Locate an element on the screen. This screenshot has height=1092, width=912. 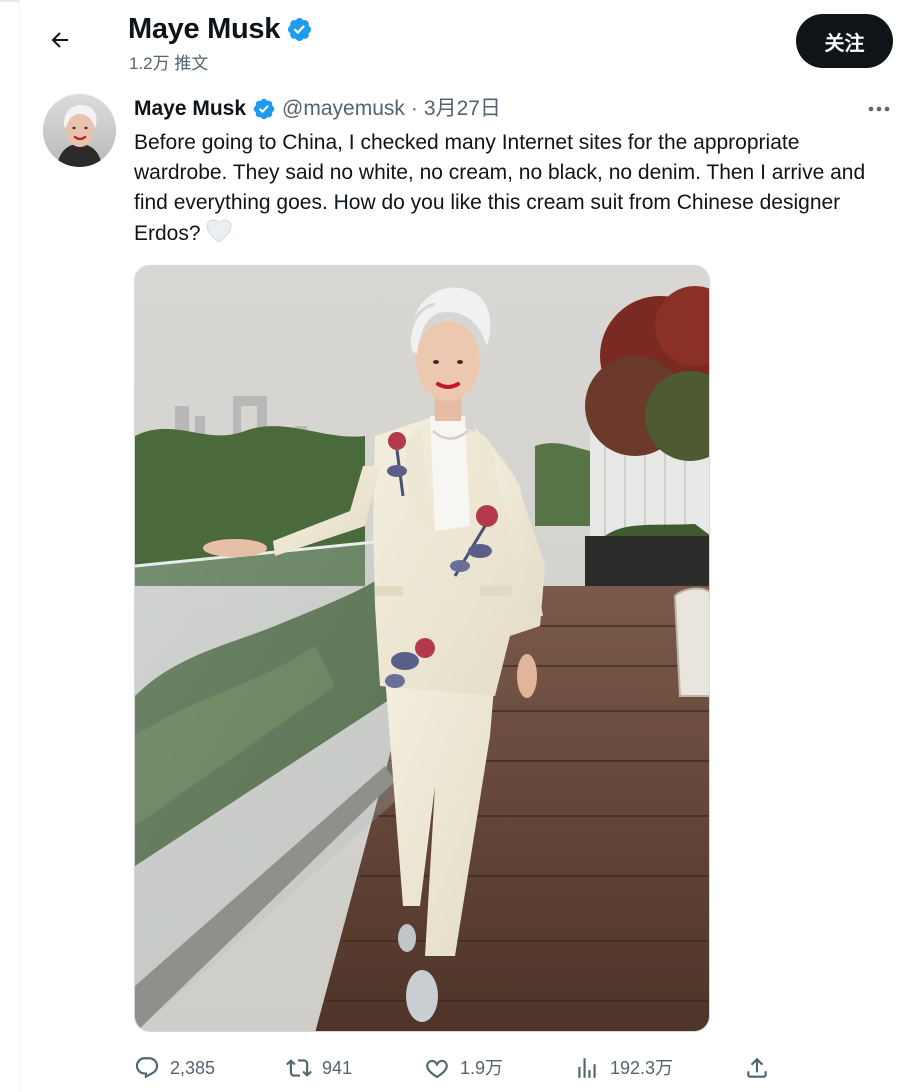
share-button is located at coordinates (757, 1068).